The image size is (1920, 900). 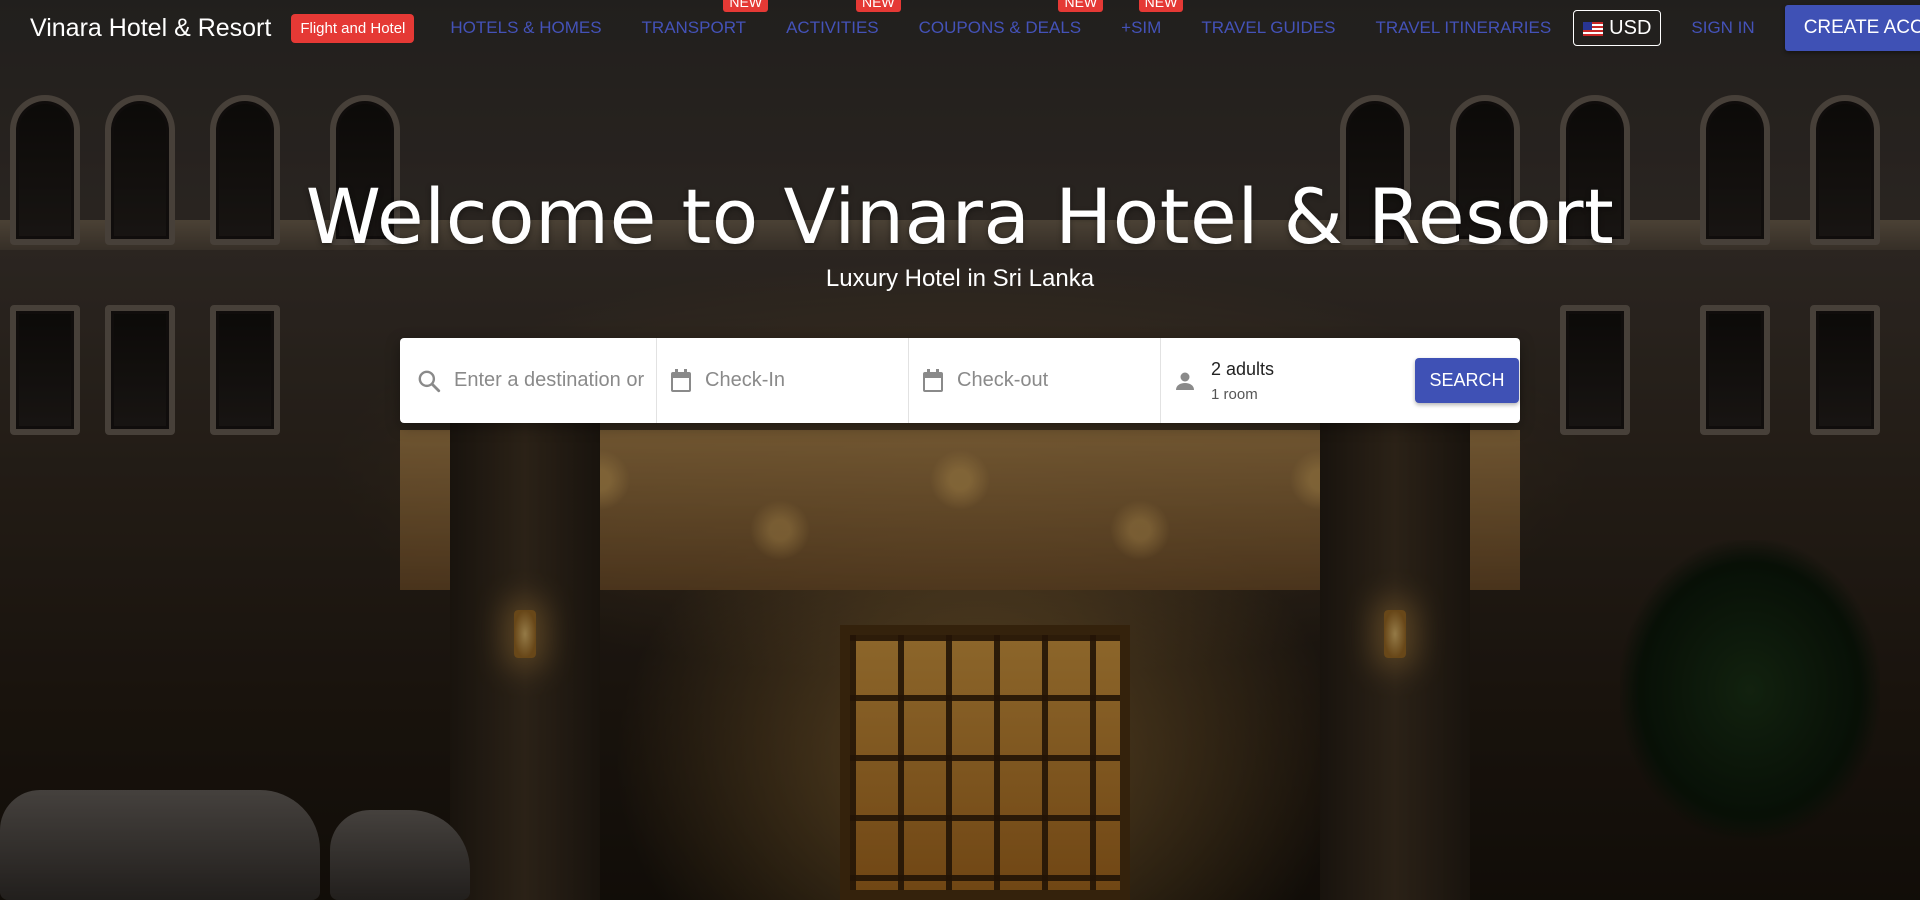 I want to click on currency-label: USD, so click(x=1630, y=28).